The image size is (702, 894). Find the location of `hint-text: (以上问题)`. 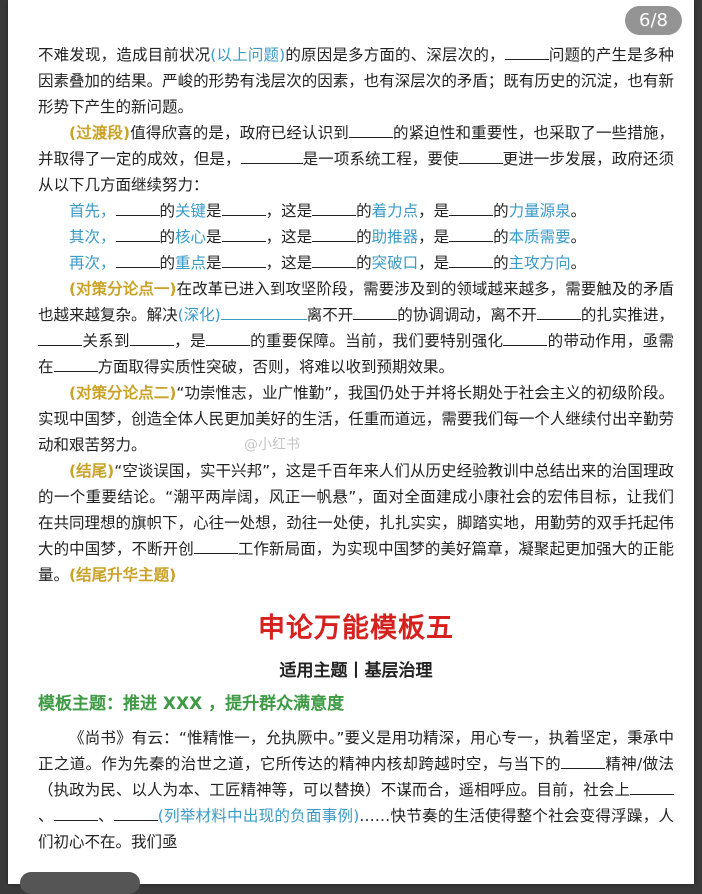

hint-text: (以上问题) is located at coordinates (248, 55).